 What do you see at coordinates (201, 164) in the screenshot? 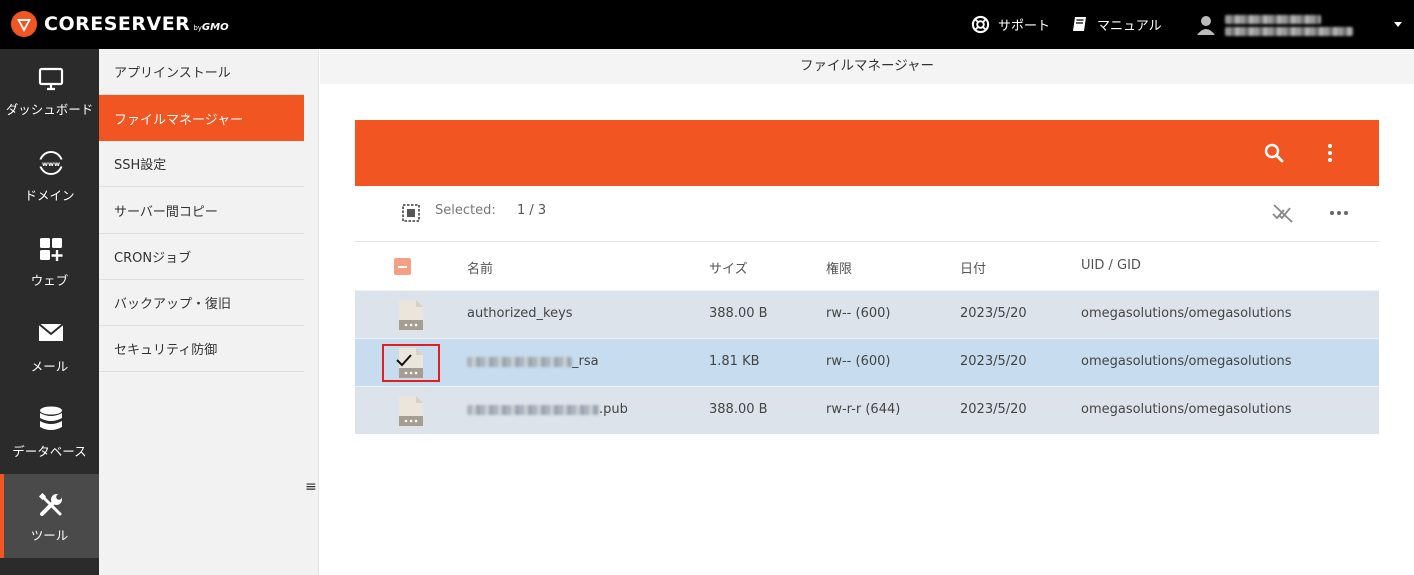
I see `submenu-ssh-settings: SSH設定` at bounding box center [201, 164].